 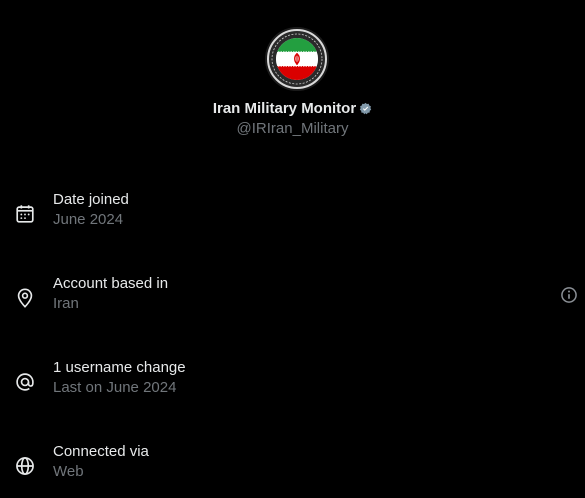 What do you see at coordinates (119, 367) in the screenshot?
I see `detail-label: 1 username change` at bounding box center [119, 367].